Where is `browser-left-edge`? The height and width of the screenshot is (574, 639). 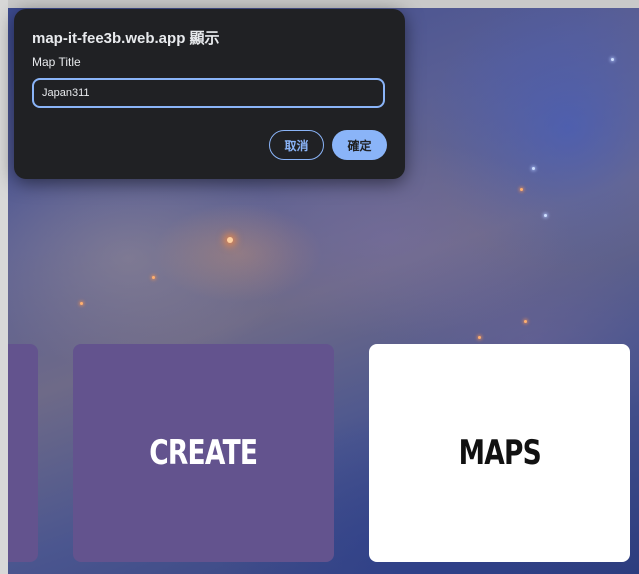 browser-left-edge is located at coordinates (4, 287).